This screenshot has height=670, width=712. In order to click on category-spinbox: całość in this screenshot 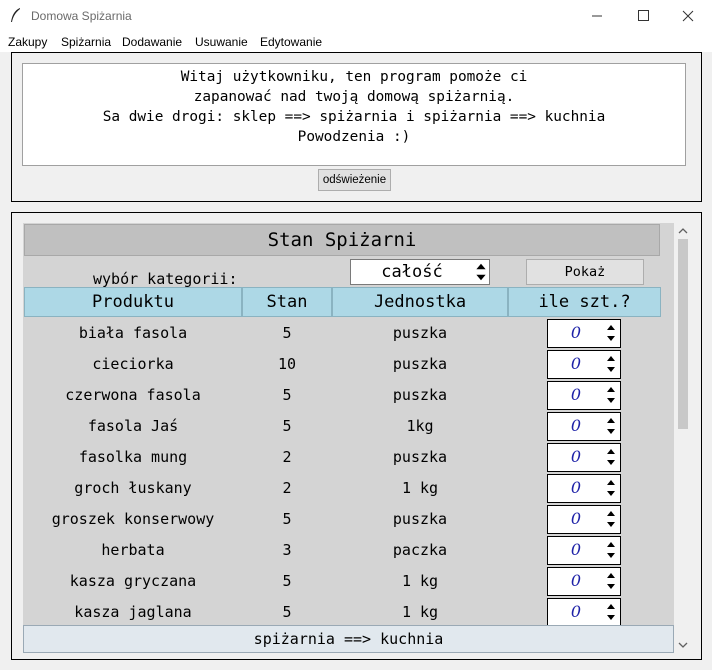, I will do `click(420, 272)`.